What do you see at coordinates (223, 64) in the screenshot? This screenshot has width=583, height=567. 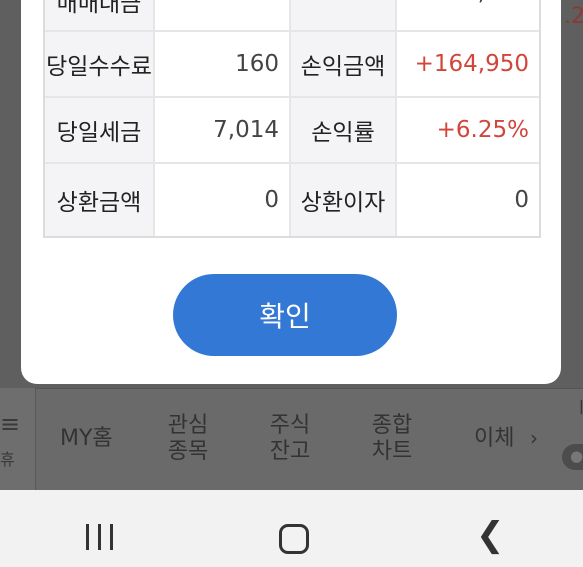 I see `row-value: 160` at bounding box center [223, 64].